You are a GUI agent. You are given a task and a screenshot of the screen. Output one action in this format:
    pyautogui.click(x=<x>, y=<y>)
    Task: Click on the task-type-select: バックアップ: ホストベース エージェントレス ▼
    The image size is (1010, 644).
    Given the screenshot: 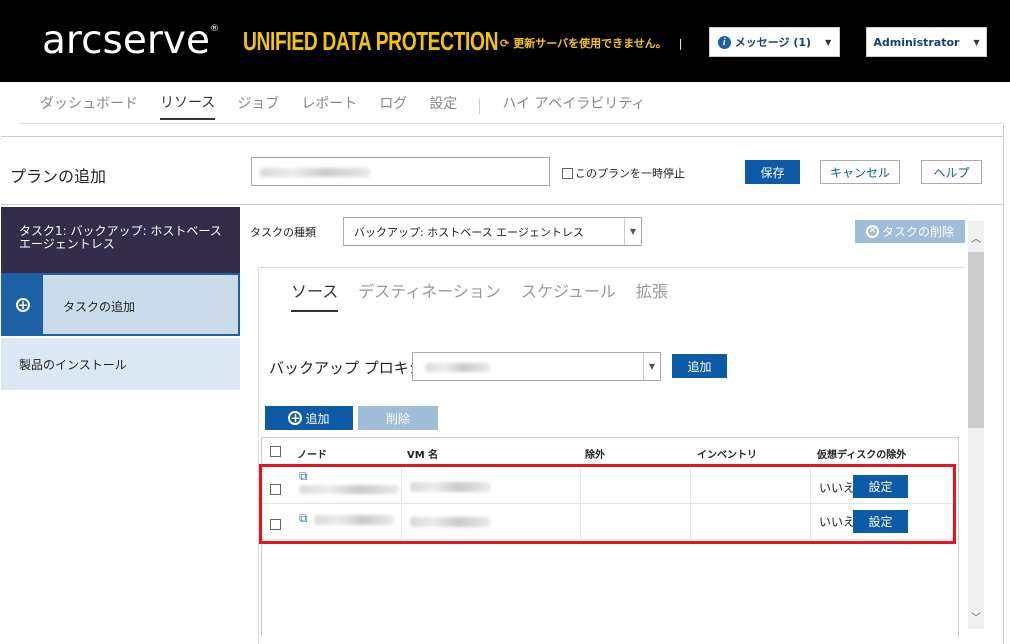 What is the action you would take?
    pyautogui.click(x=492, y=231)
    